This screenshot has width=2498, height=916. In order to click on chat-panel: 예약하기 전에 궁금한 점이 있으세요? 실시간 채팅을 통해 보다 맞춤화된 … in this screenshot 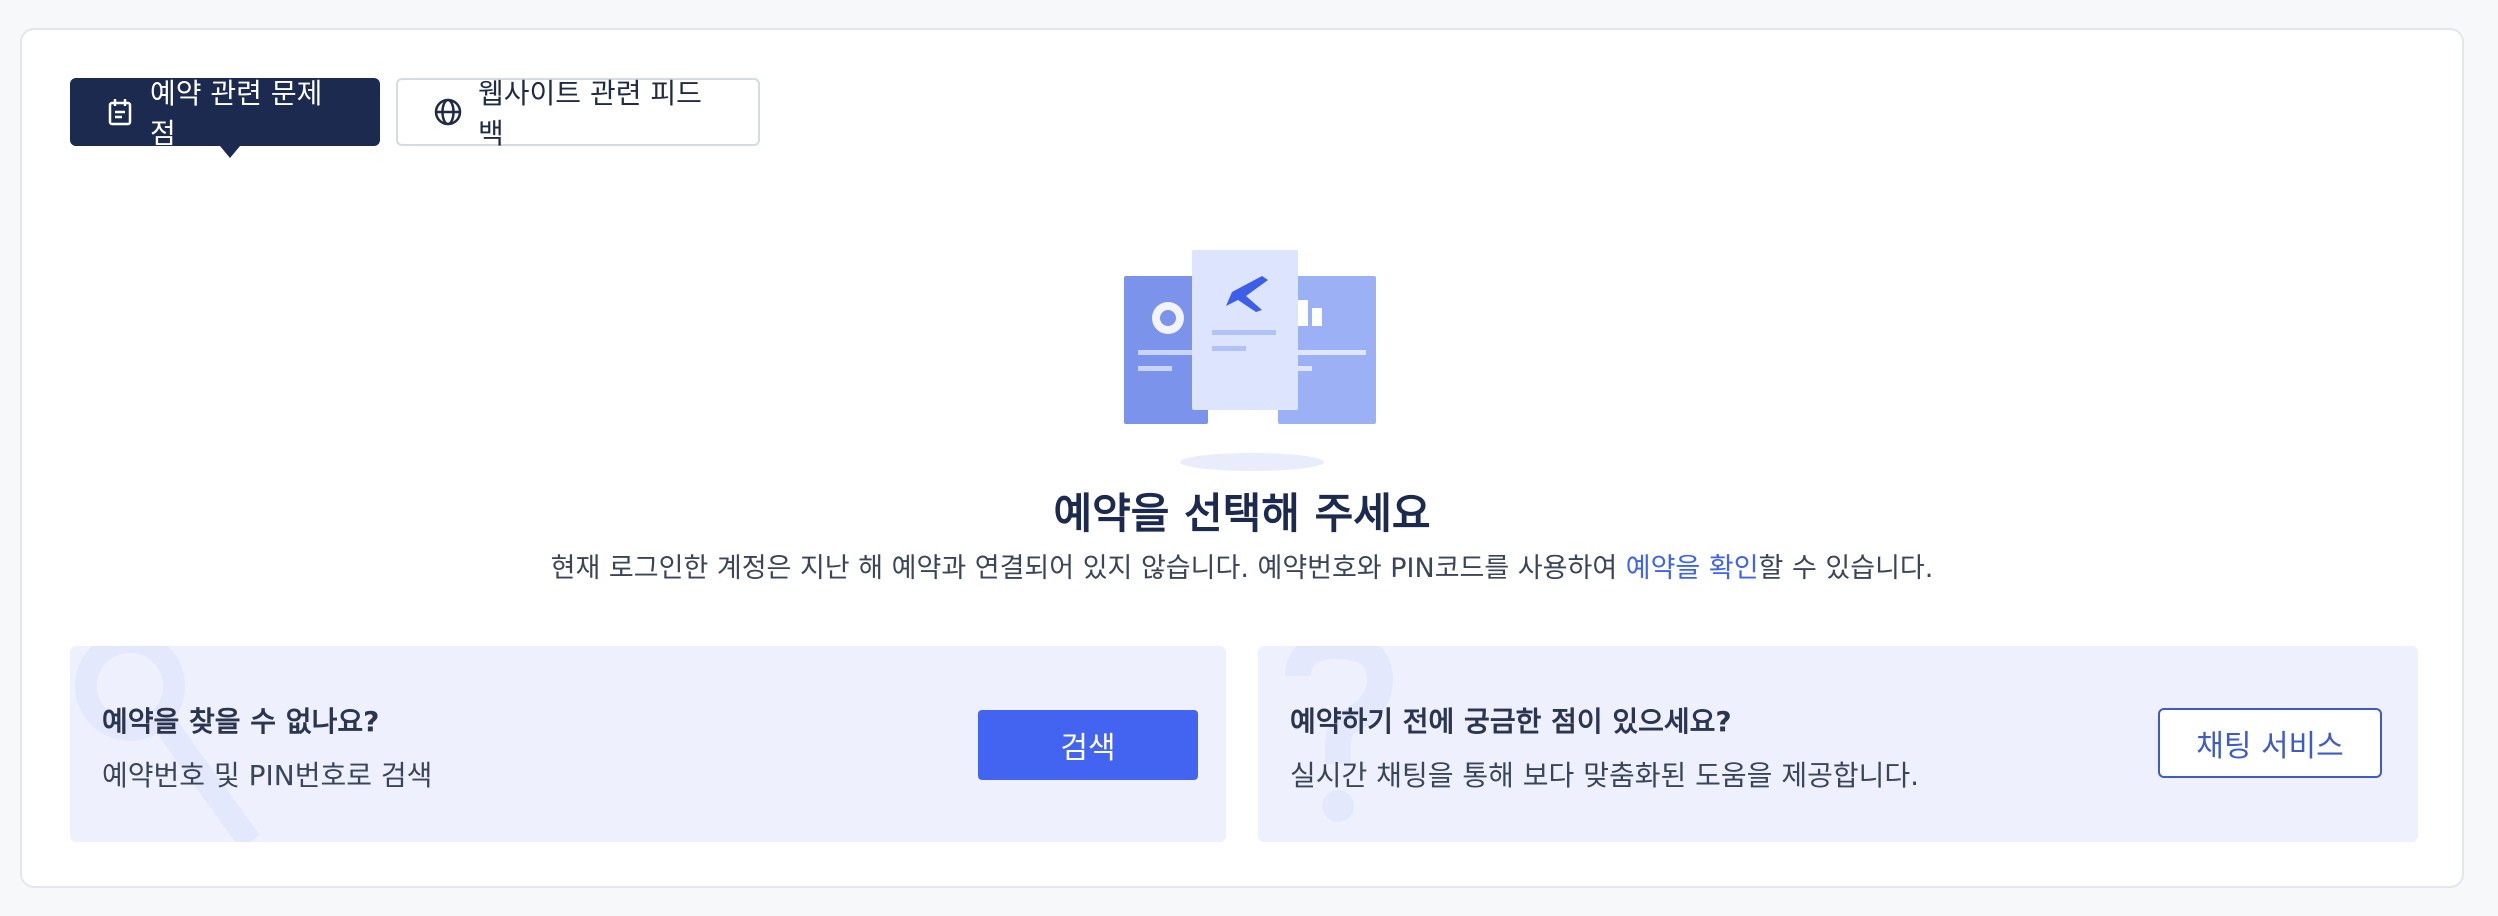, I will do `click(1838, 744)`.